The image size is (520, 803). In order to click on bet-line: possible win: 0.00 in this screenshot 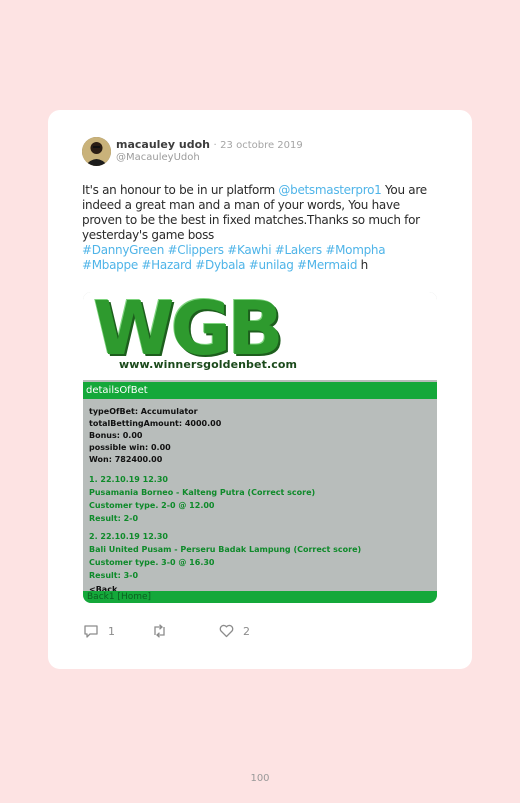, I will do `click(130, 447)`.